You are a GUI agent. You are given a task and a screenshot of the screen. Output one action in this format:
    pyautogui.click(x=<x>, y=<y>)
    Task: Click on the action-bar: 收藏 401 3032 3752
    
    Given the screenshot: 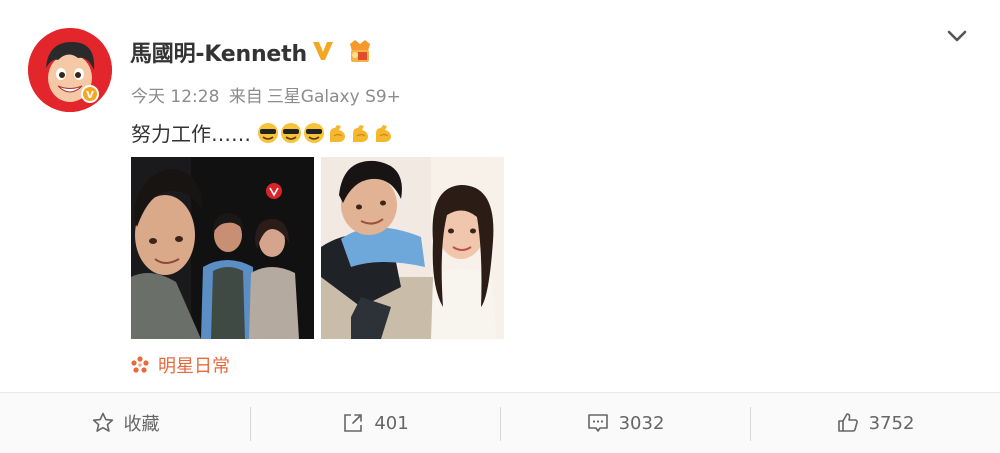 What is the action you would take?
    pyautogui.click(x=500, y=423)
    